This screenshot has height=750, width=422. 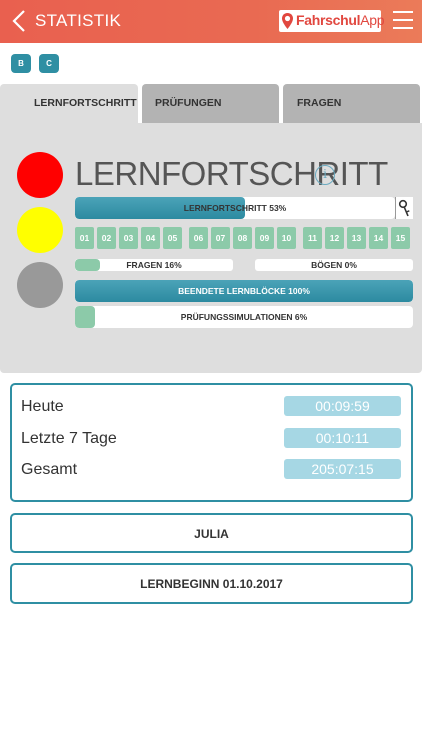 I want to click on user-name-box: JULIA, so click(x=211, y=533).